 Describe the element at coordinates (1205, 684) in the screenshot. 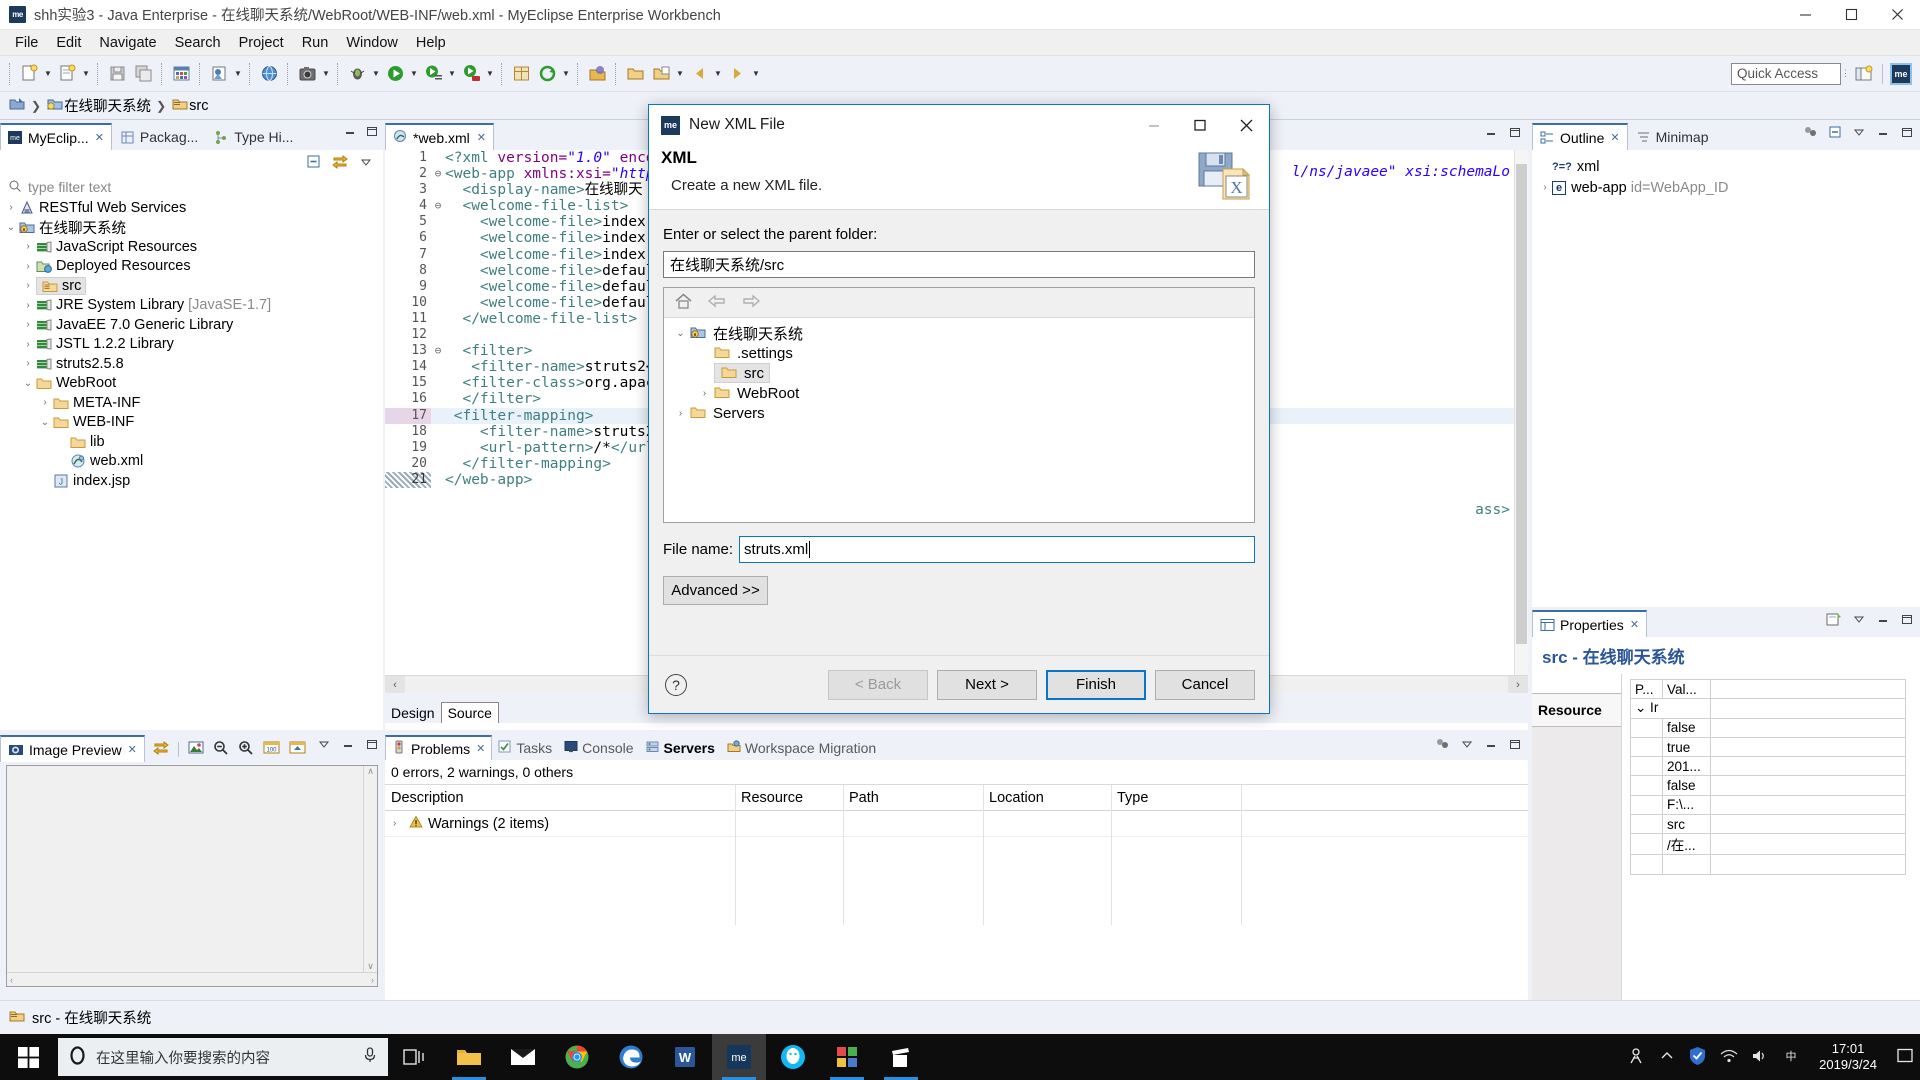

I see `cancel-button: Cancel` at that location.